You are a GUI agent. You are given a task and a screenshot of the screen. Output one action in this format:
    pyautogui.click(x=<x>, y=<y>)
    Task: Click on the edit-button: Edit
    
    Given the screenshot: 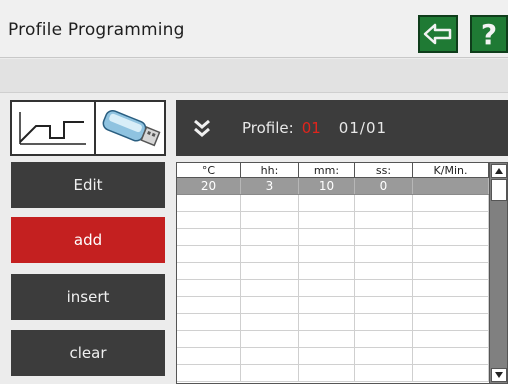 What is the action you would take?
    pyautogui.click(x=88, y=185)
    